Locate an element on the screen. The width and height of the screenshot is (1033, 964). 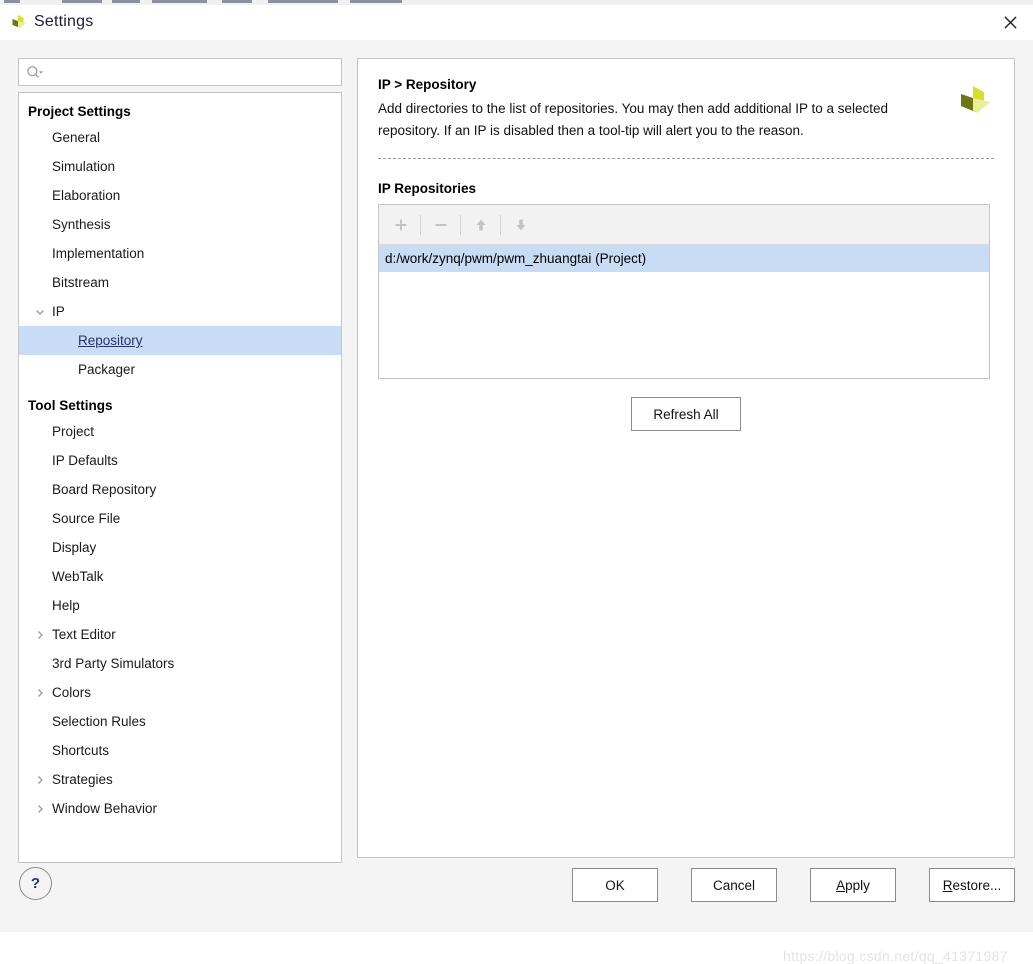
sidebar-item-label: 3rd Party Simulators is located at coordinates (113, 663).